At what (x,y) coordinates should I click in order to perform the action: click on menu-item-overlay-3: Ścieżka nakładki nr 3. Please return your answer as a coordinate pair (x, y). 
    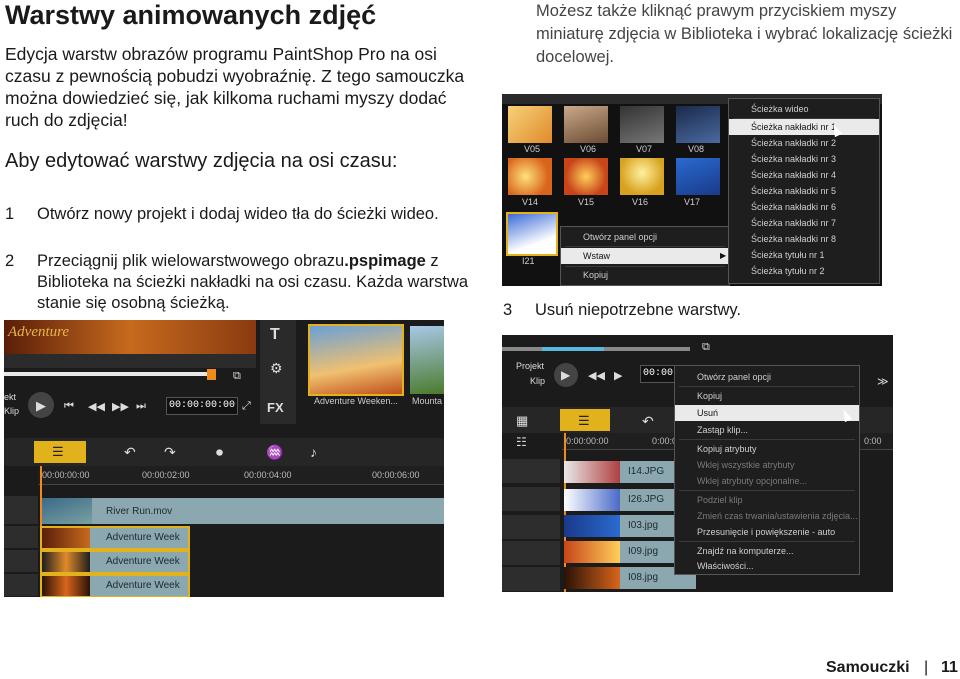
    Looking at the image, I should click on (804, 159).